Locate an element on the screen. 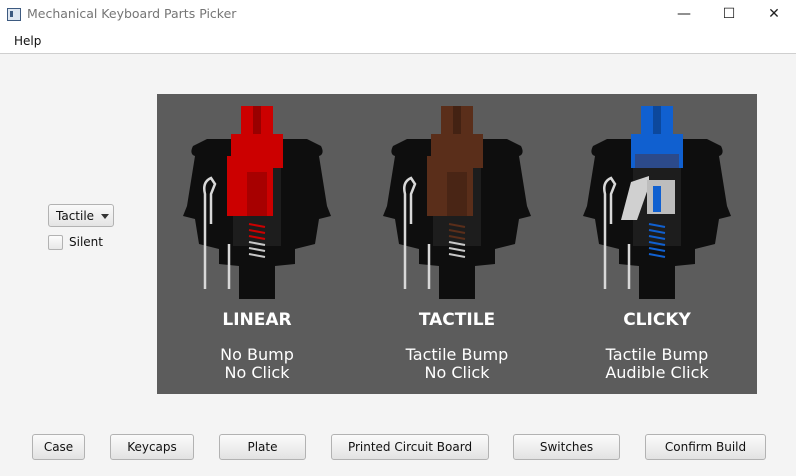  tactile-line1: Tactile Bump is located at coordinates (457, 354).